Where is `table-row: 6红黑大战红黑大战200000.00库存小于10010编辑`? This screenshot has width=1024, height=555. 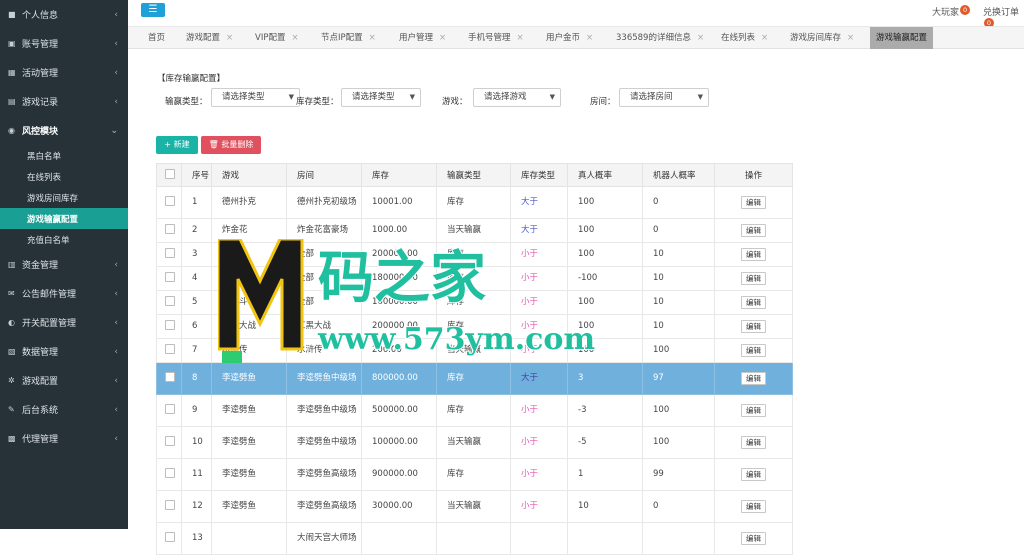
table-row: 6红黑大战红黑大战200000.00库存小于10010编辑 is located at coordinates (475, 327).